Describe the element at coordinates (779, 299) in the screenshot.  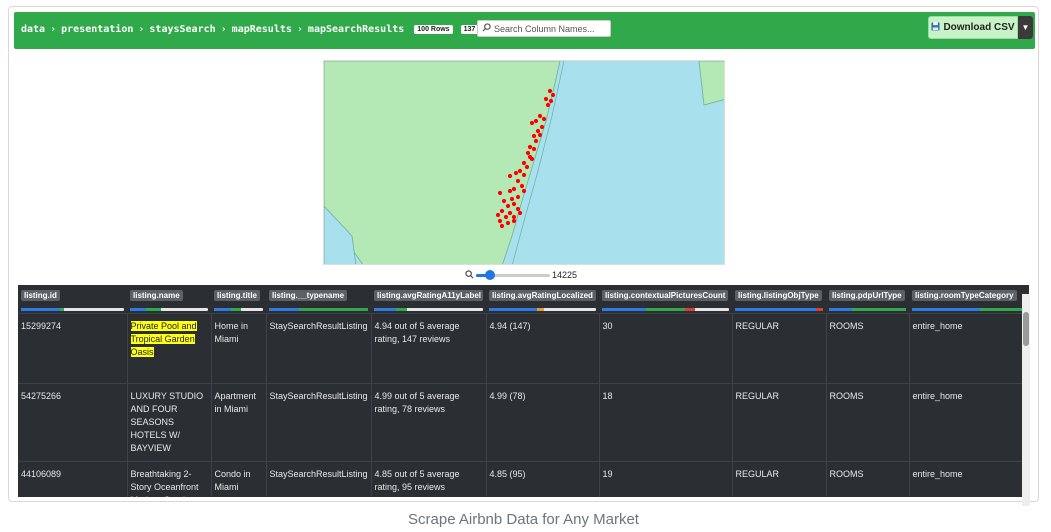
I see `column-header-listing-listing-obj-type: listing.listingObjType` at that location.